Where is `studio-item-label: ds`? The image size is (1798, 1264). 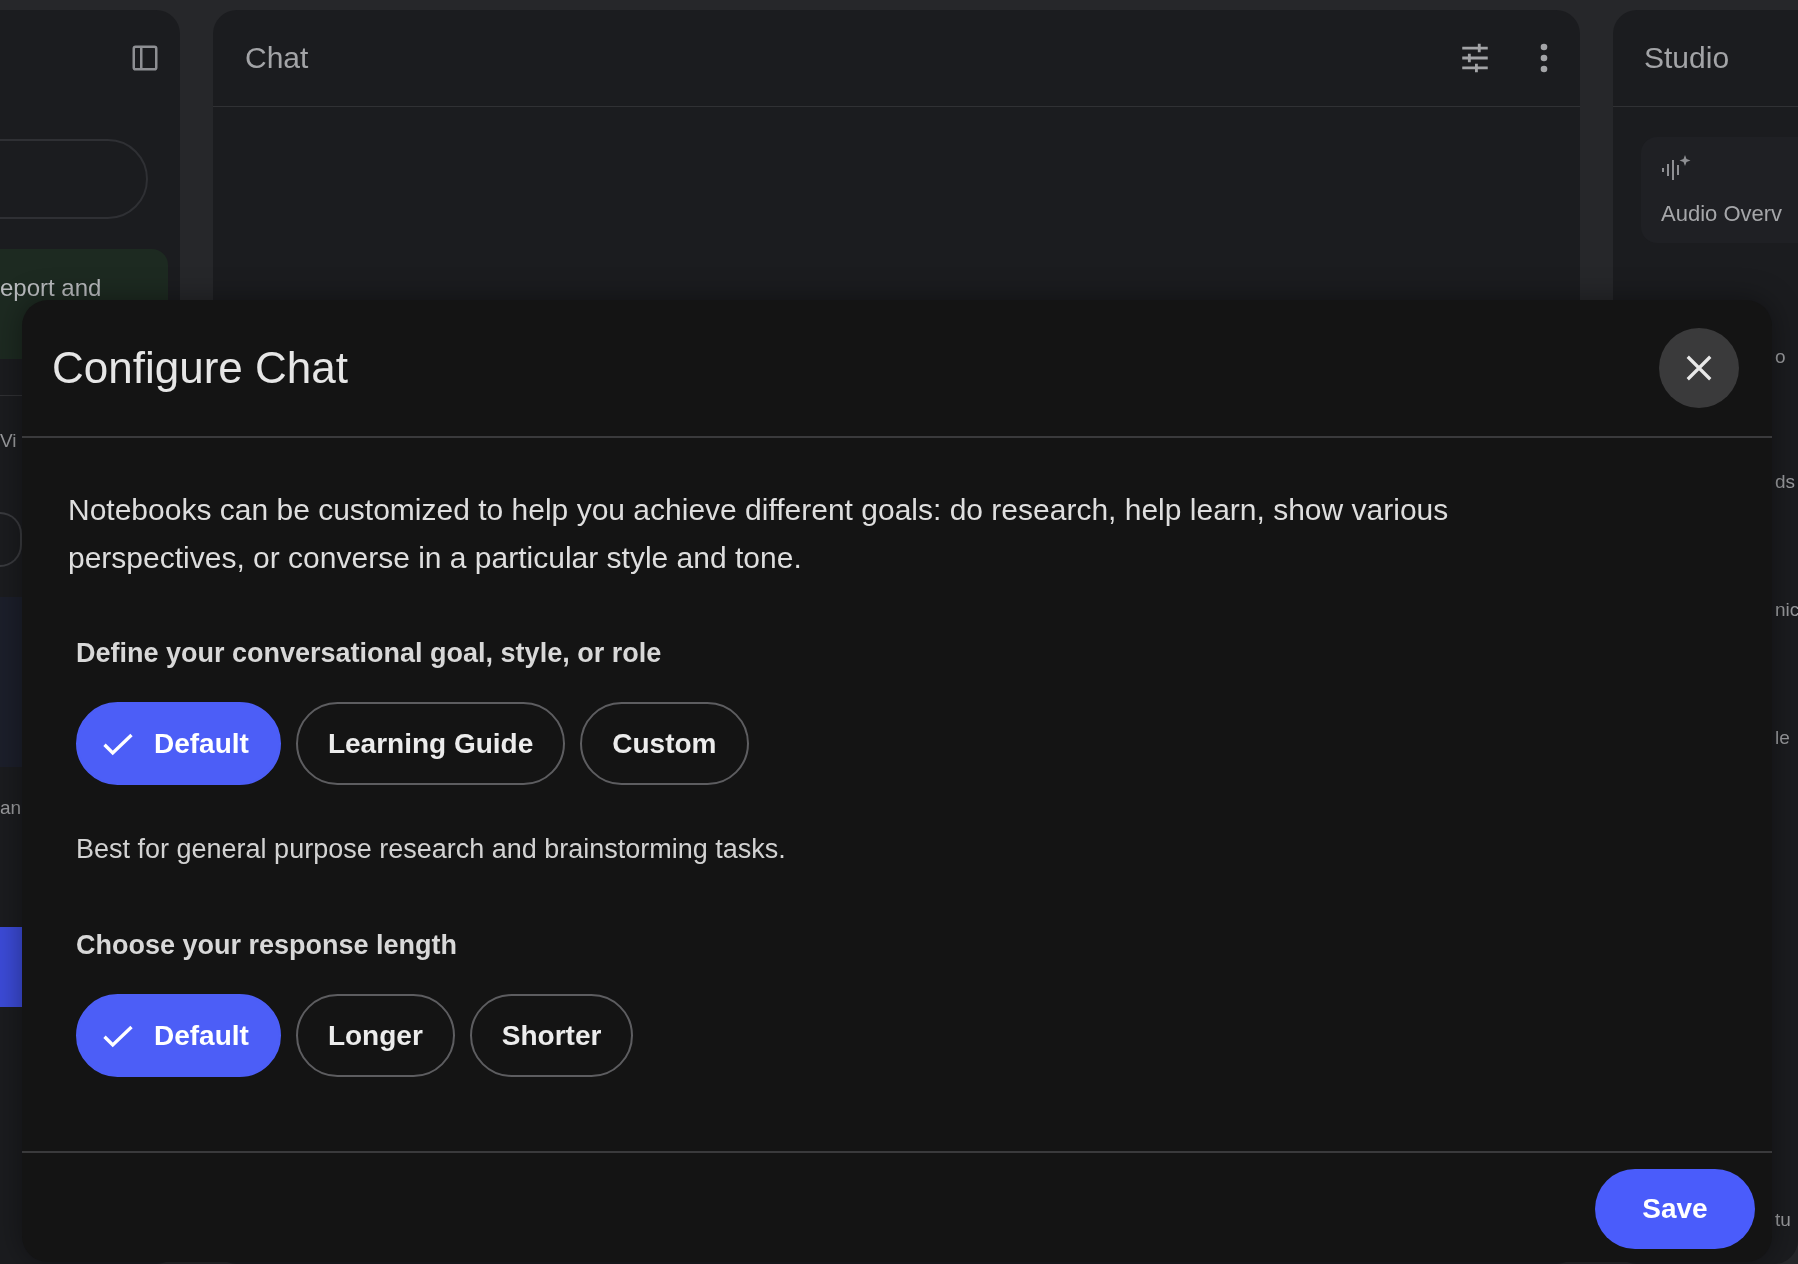 studio-item-label: ds is located at coordinates (1785, 482).